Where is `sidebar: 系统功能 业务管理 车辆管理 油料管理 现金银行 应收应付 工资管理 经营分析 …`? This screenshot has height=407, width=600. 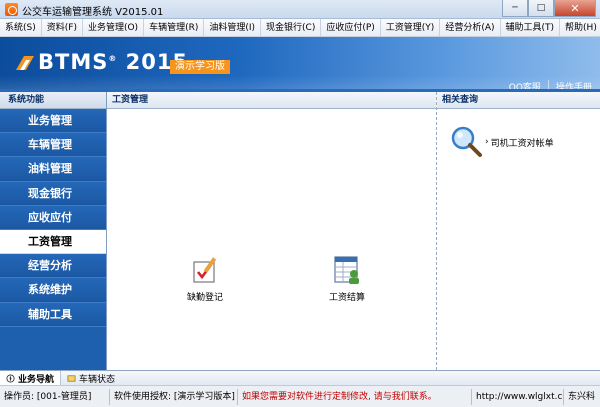
sidebar: 系统功能 业务管理 车辆管理 油料管理 现金银行 应收应付 工资管理 经营分析 … is located at coordinates (53, 231).